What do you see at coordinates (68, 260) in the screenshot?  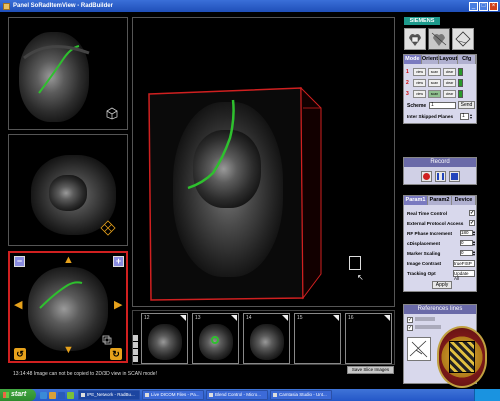 I see `pan-up-arrow-icon: ▲` at bounding box center [68, 260].